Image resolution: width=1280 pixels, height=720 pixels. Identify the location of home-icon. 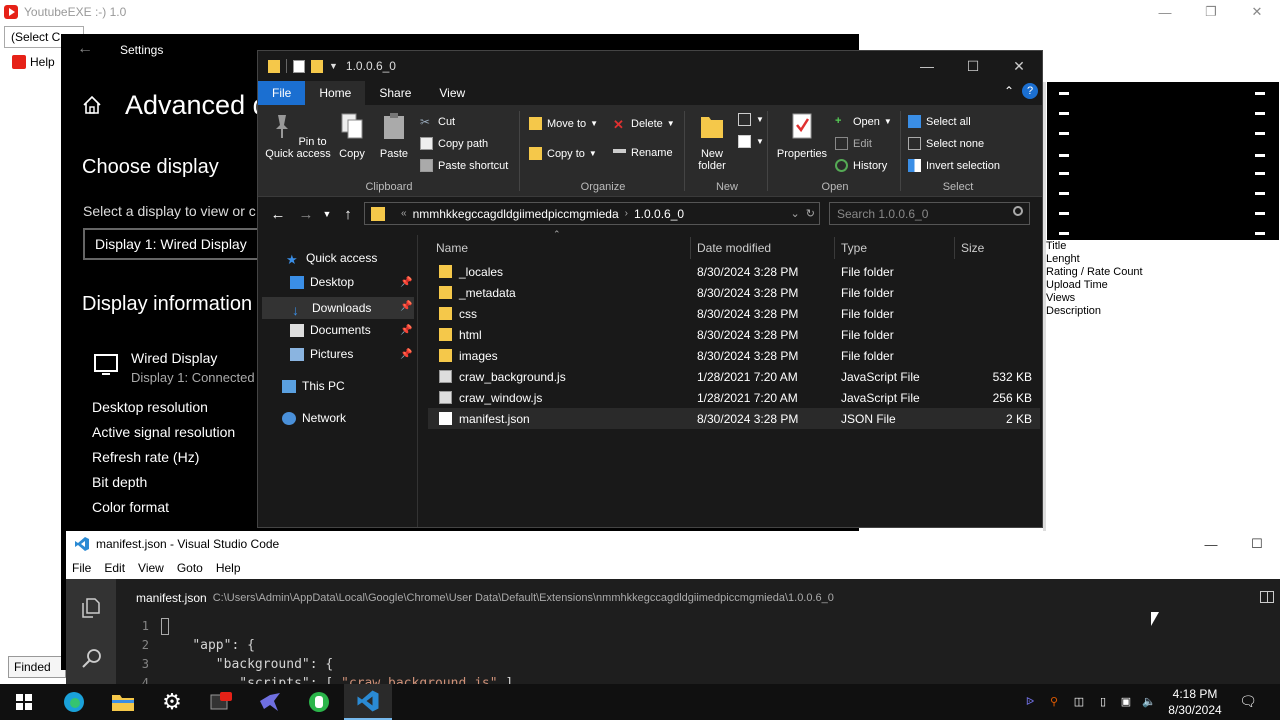
(92, 105).